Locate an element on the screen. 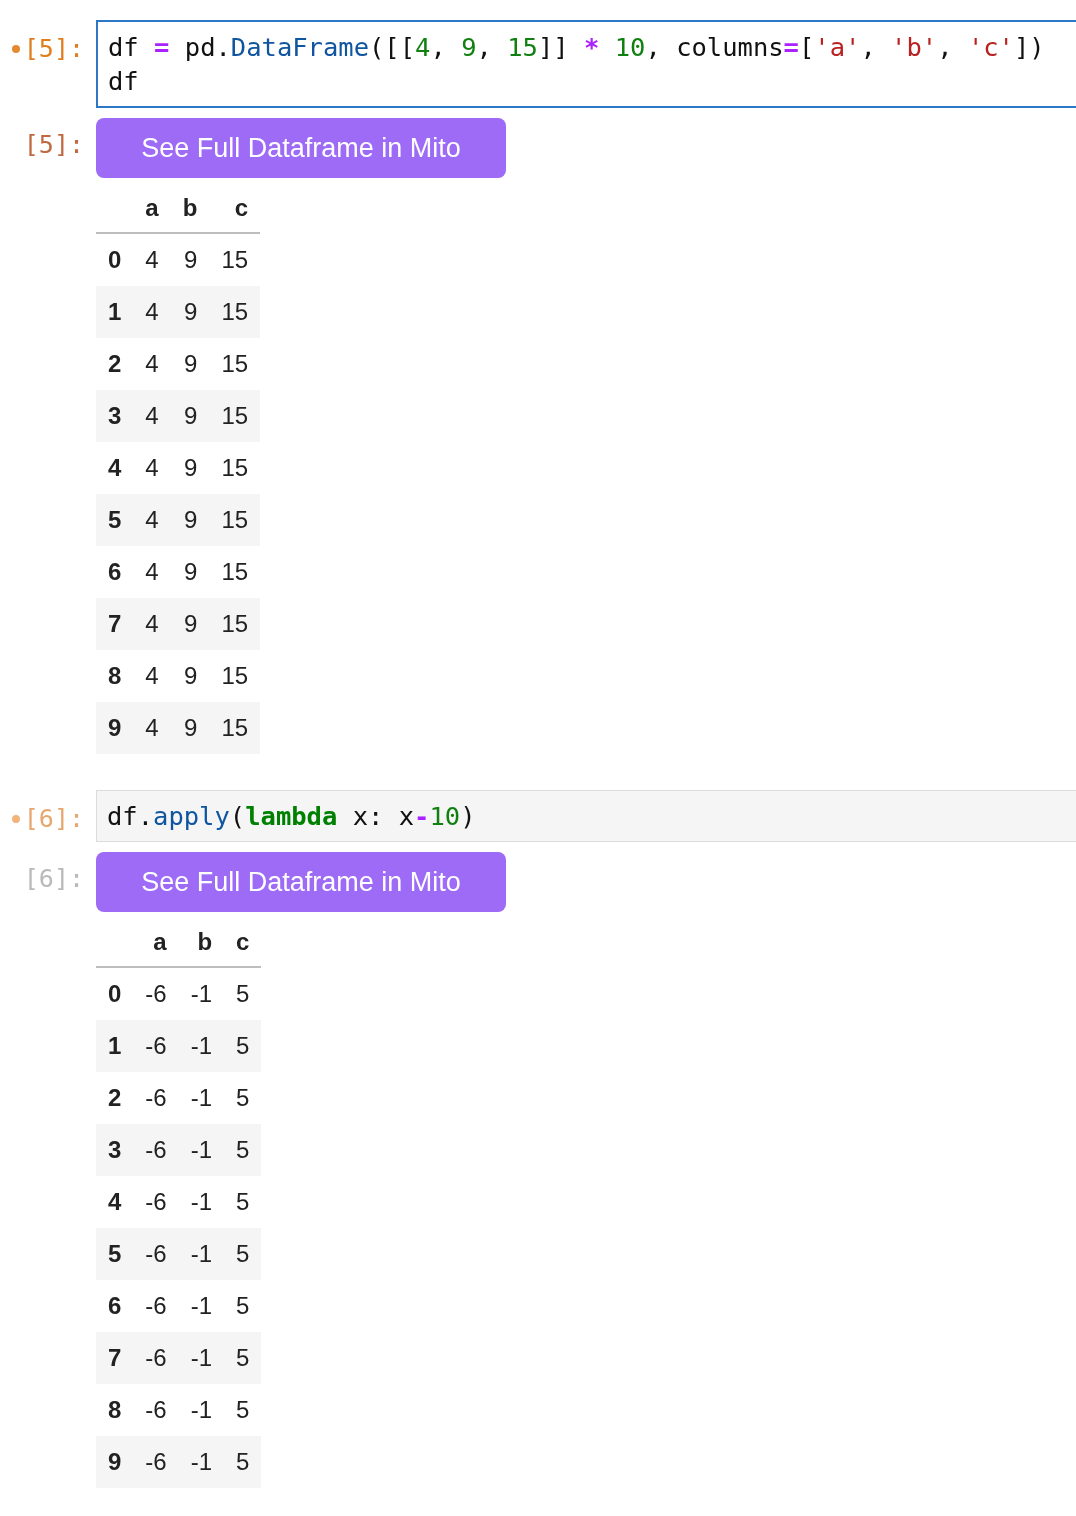 The image size is (1076, 1516). code-line: df.apply(lambda x: x-10) is located at coordinates (292, 816).